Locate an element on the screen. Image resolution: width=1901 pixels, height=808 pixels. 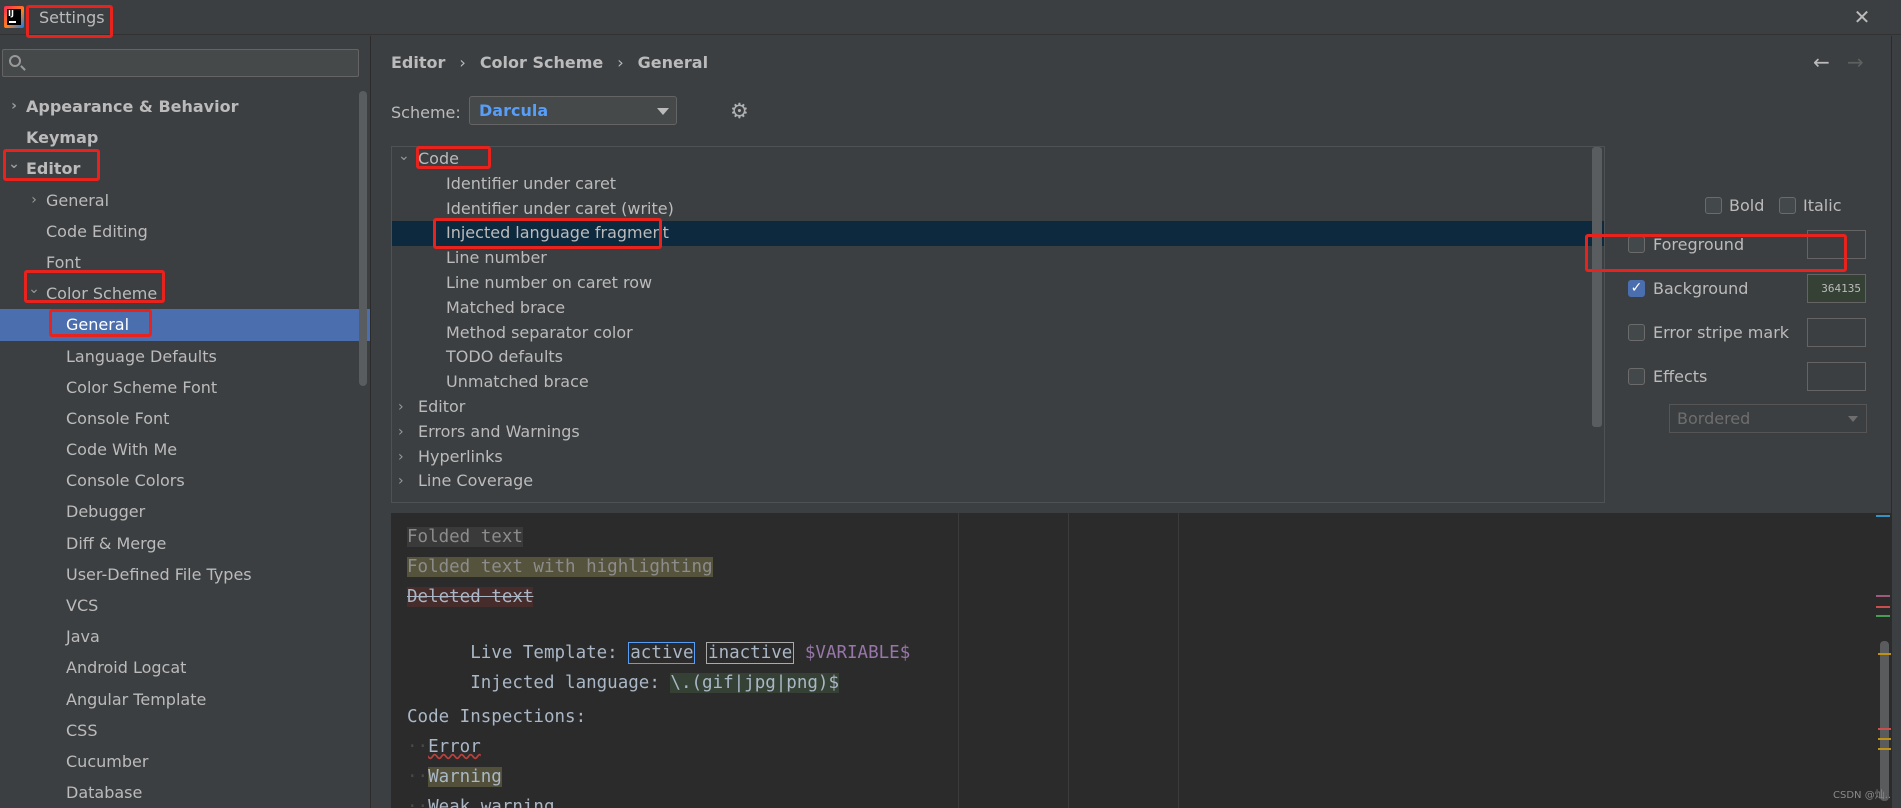
error-stripe-color-swatch is located at coordinates (1836, 332).